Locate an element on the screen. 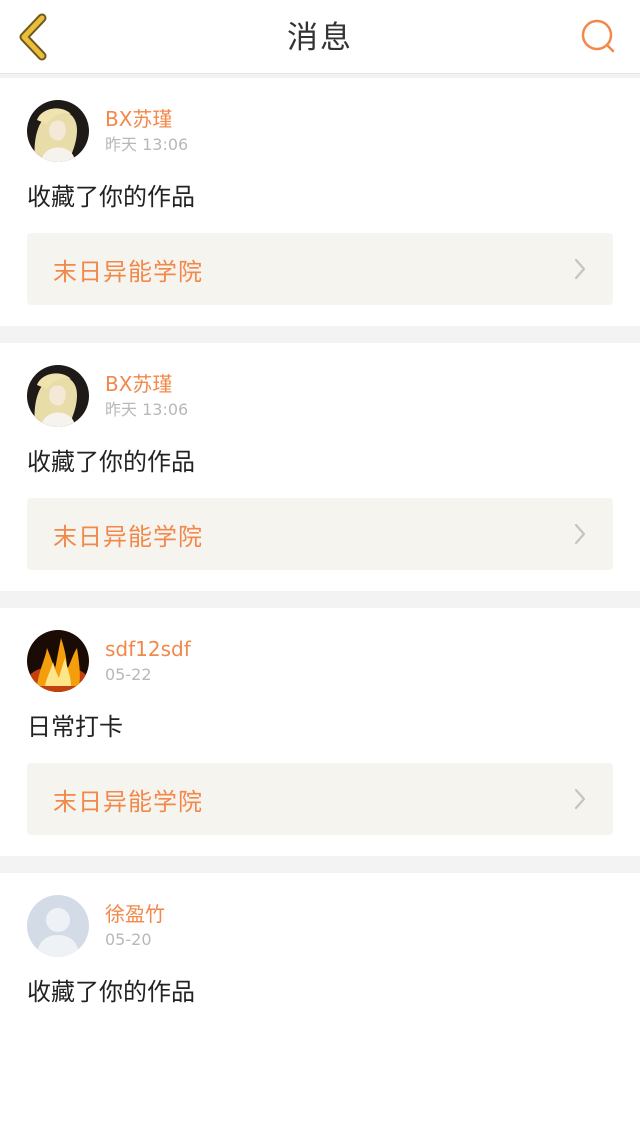 This screenshot has width=640, height=1121. message-text: 日常打卡 is located at coordinates (75, 727).